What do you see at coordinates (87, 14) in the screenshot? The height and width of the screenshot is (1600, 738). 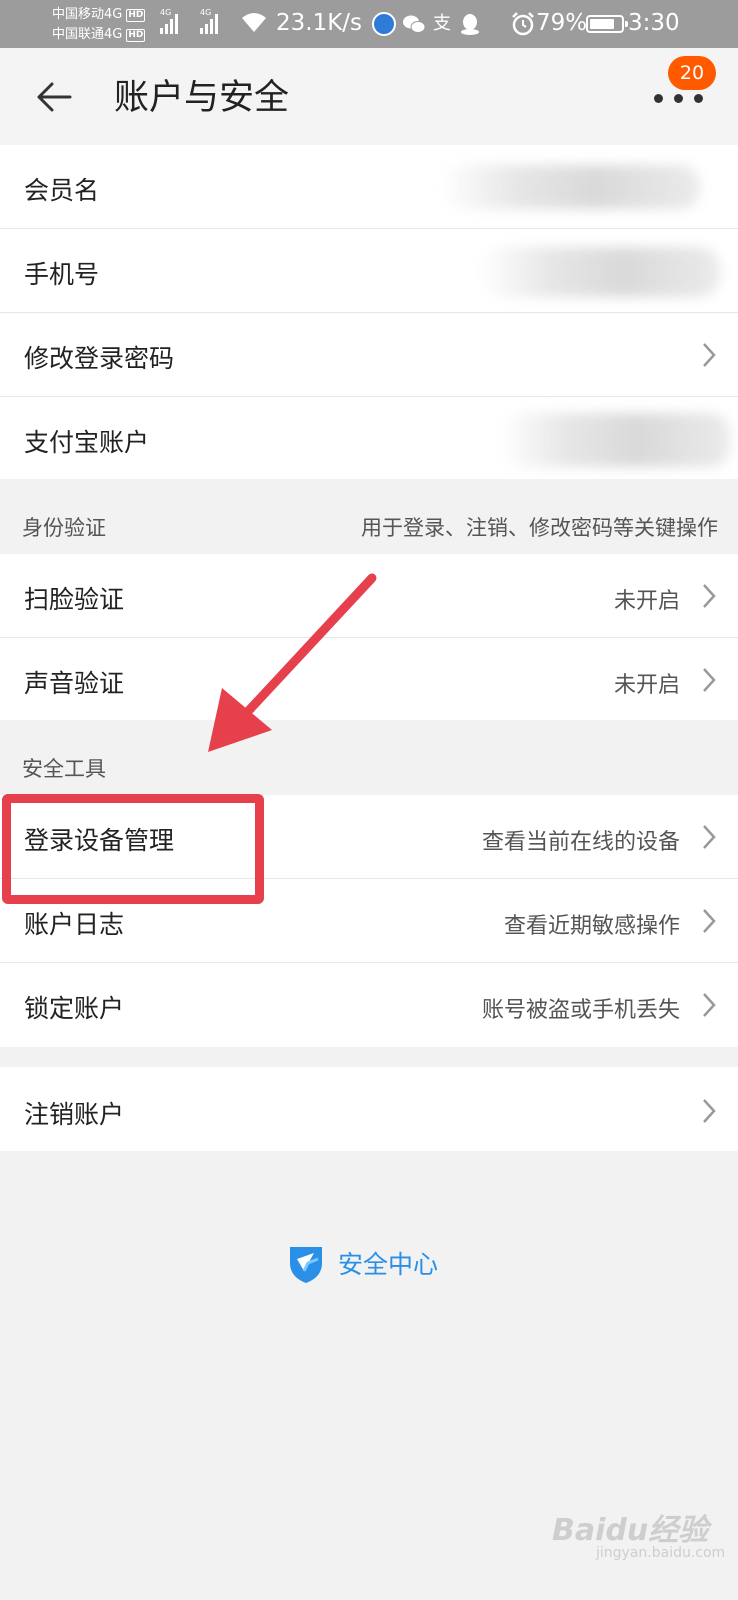 I see `carrier-1: 中国移动4G` at bounding box center [87, 14].